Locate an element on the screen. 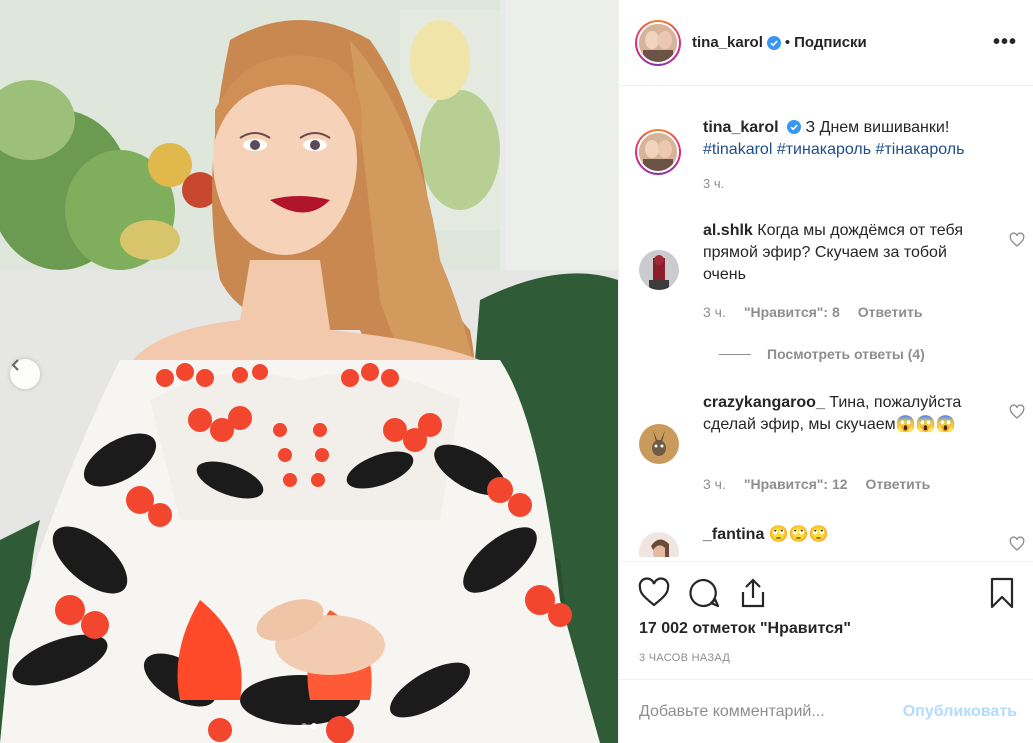 This screenshot has height=743, width=1033. hashtag-link: #тинакароль is located at coordinates (824, 149).